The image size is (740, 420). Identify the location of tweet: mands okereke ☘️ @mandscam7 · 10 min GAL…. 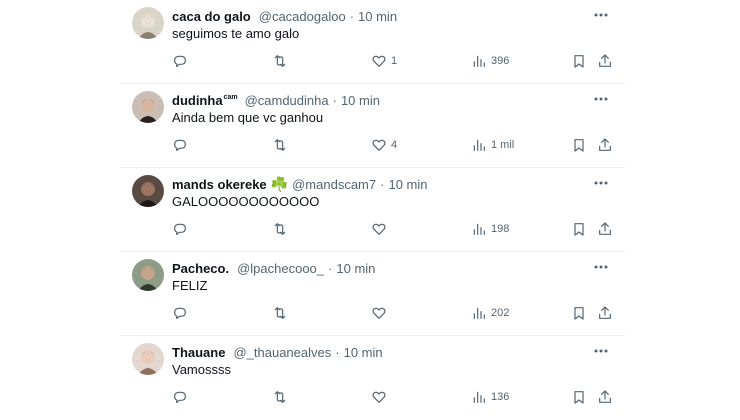
(372, 210).